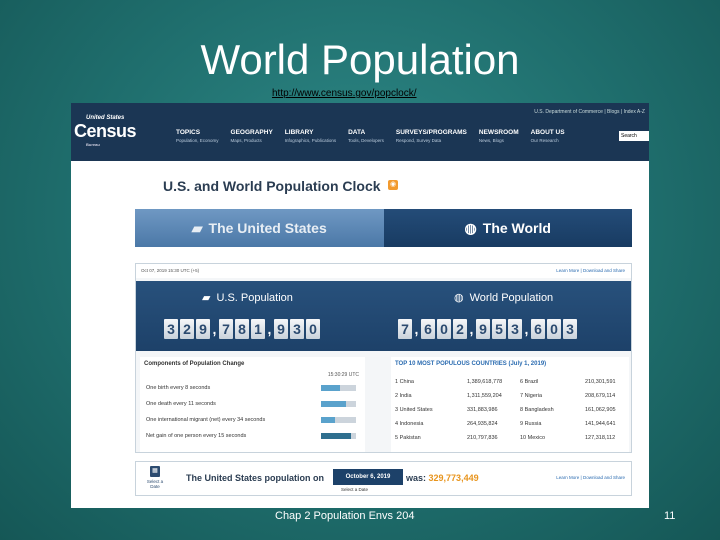 This screenshot has height=540, width=720. I want to click on slide-title: World Population, so click(360, 59).